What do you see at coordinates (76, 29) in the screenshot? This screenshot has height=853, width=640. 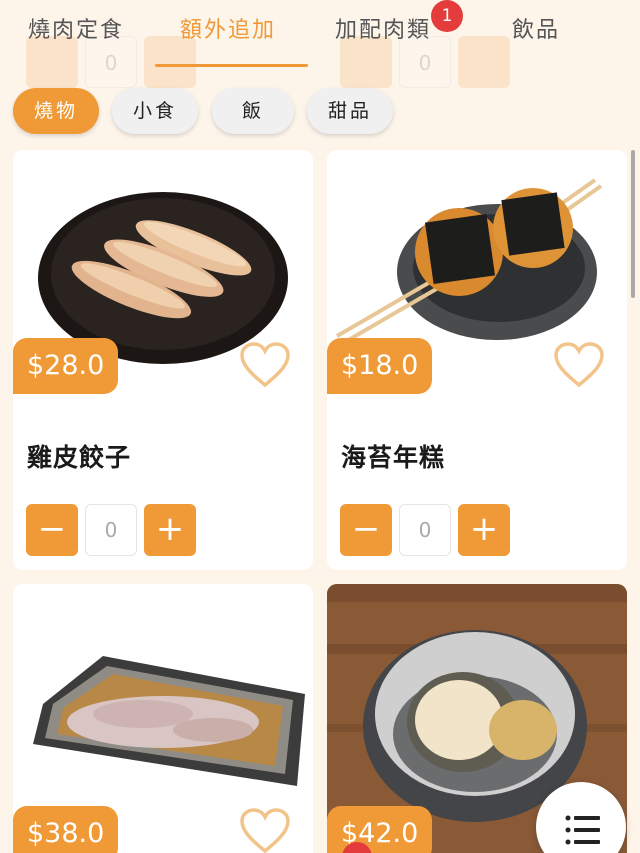 I see `tab-grilled-set: 燒肉定食` at bounding box center [76, 29].